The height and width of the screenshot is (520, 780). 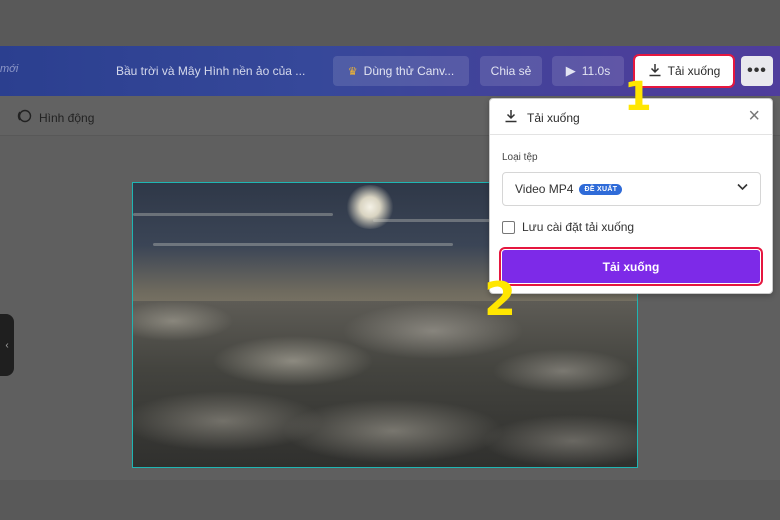 I want to click on animate-button: Hình động, so click(x=55, y=117).